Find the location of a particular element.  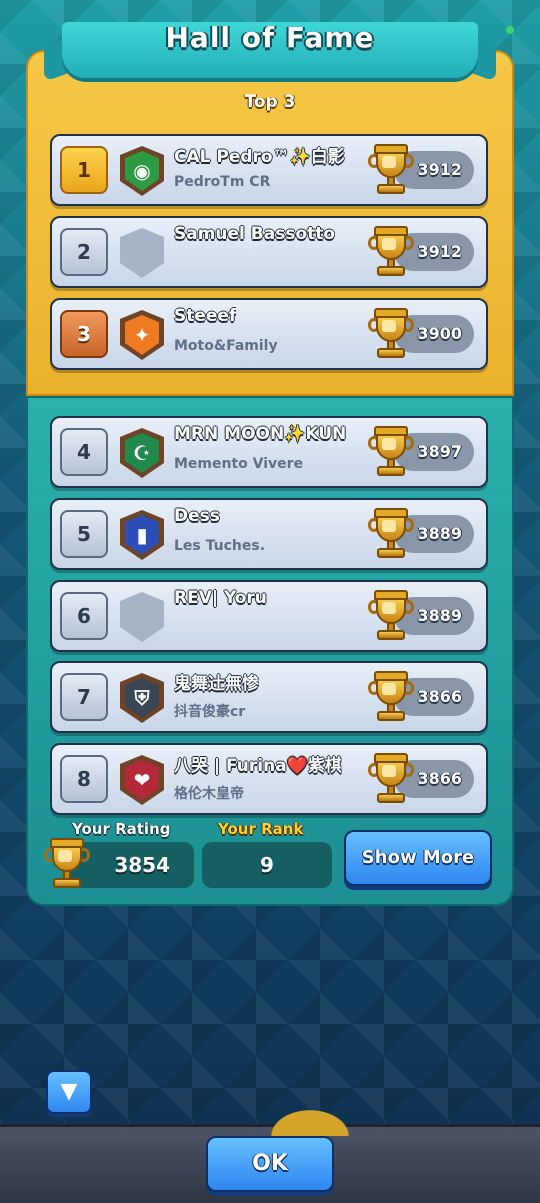

show-more-button: Show More is located at coordinates (418, 858).